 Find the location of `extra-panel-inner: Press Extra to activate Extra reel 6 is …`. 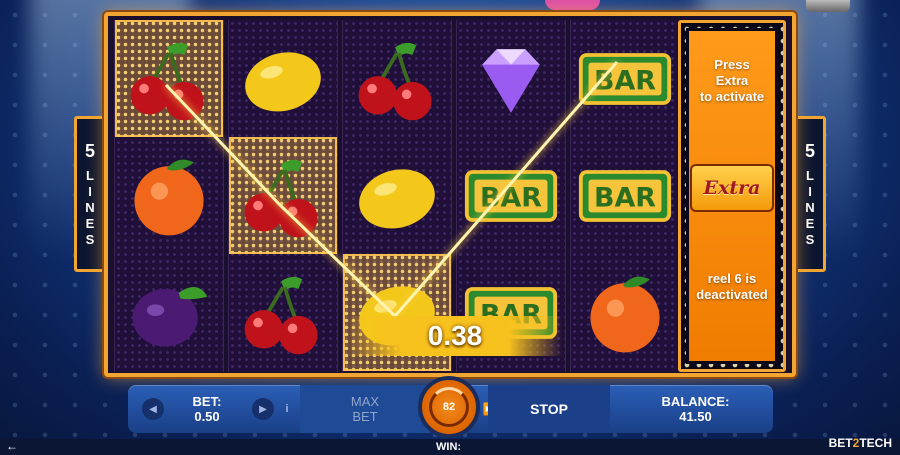

extra-panel-inner: Press Extra to activate Extra reel 6 is … is located at coordinates (732, 196).